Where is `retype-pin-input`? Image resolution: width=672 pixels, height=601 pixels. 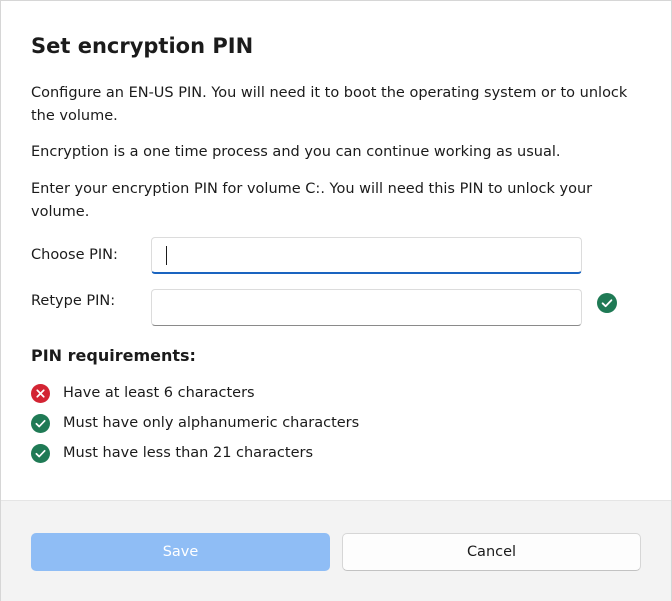
retype-pin-input is located at coordinates (366, 307).